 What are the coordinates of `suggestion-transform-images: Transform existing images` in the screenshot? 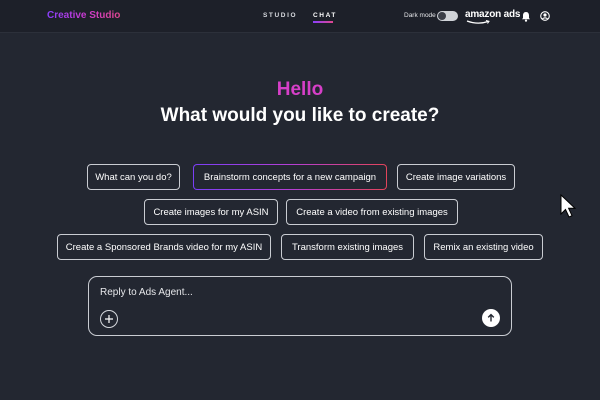 It's located at (347, 247).